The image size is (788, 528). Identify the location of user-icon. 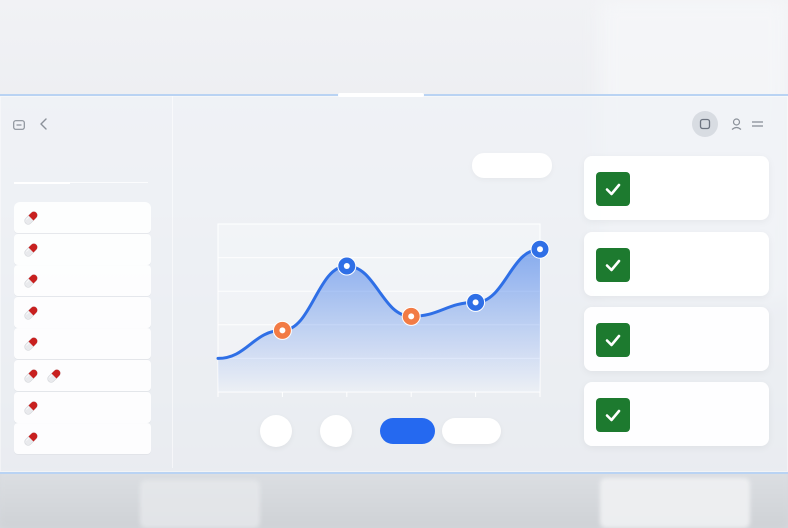
(736, 124).